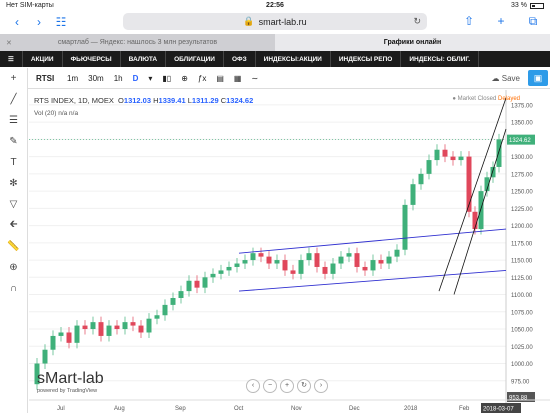 This screenshot has height=413, width=550. Describe the element at coordinates (184, 78) in the screenshot. I see `compare-icon: ⊕` at that location.